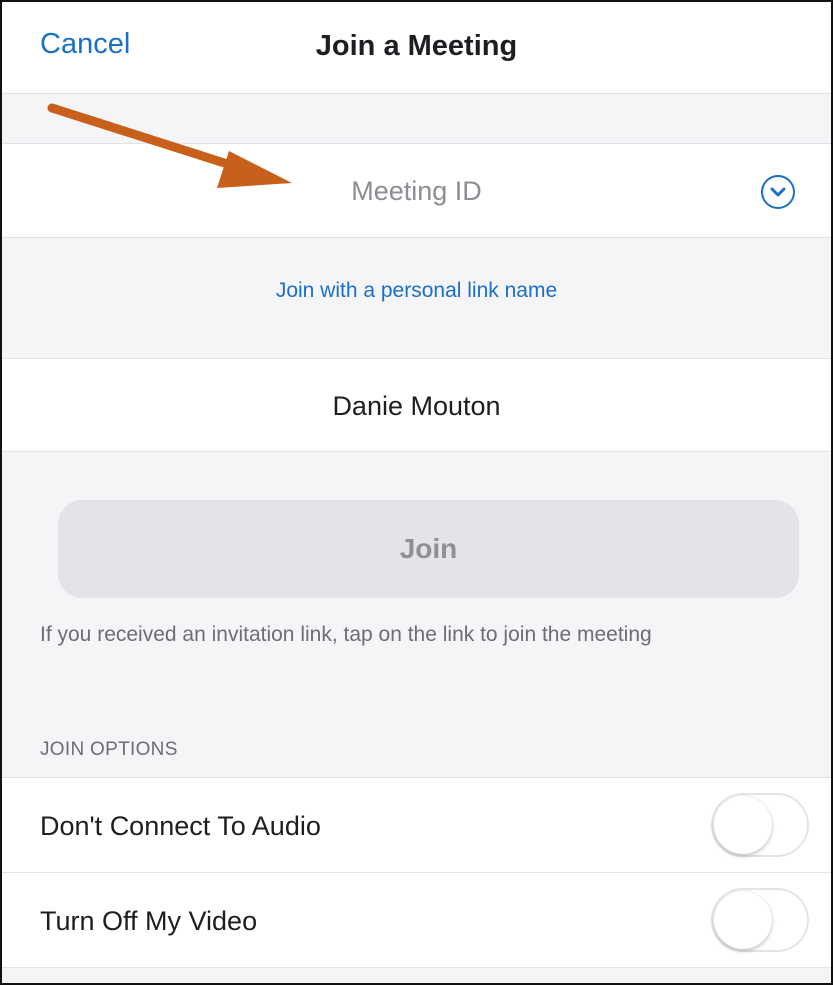 This screenshot has height=985, width=833. I want to click on meeting-id-row, so click(416, 190).